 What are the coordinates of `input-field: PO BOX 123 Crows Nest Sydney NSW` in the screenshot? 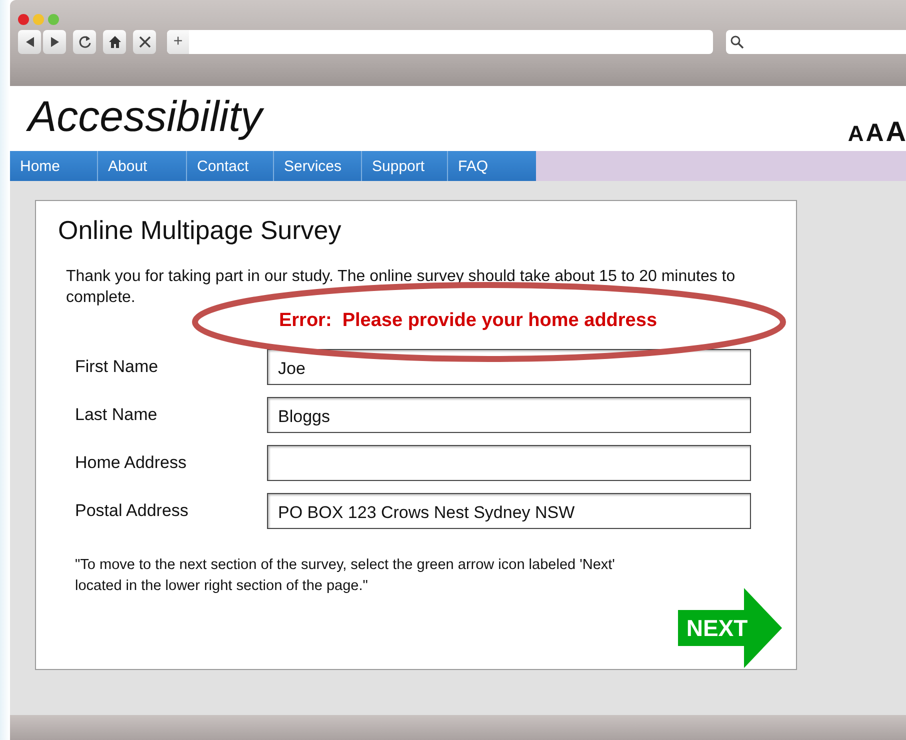 It's located at (509, 511).